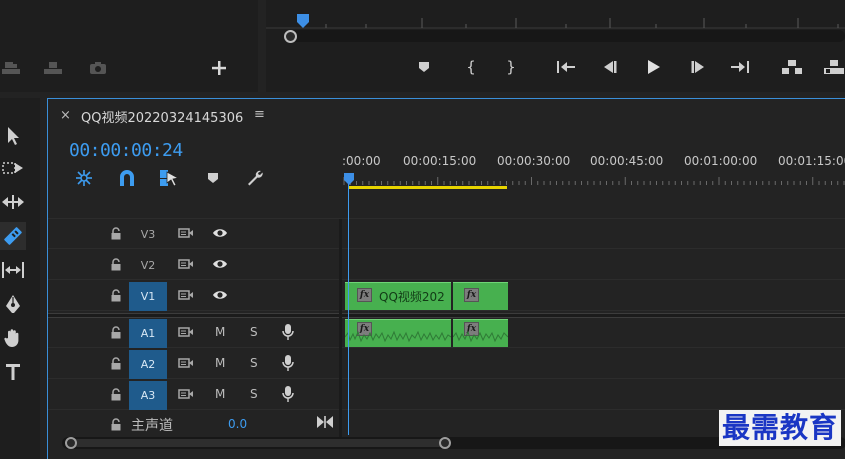 The width and height of the screenshot is (845, 459). What do you see at coordinates (13, 372) in the screenshot?
I see `type-tool` at bounding box center [13, 372].